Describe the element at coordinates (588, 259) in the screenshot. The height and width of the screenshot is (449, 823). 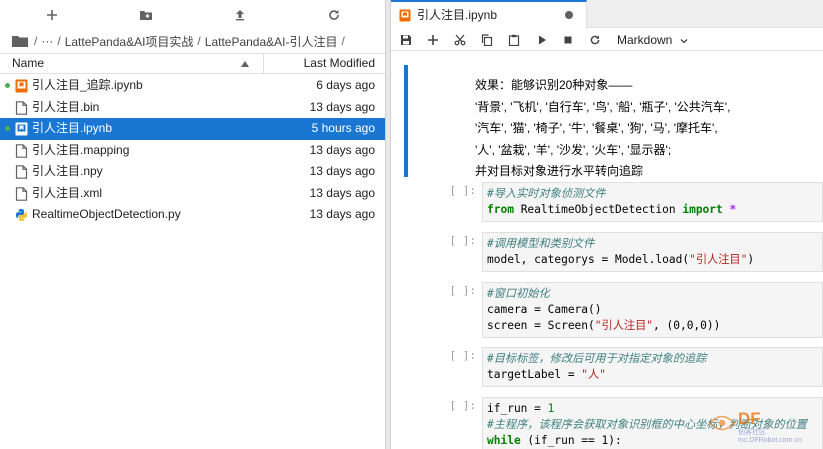
I see `code-text: model, categorys = Model.load(` at that location.